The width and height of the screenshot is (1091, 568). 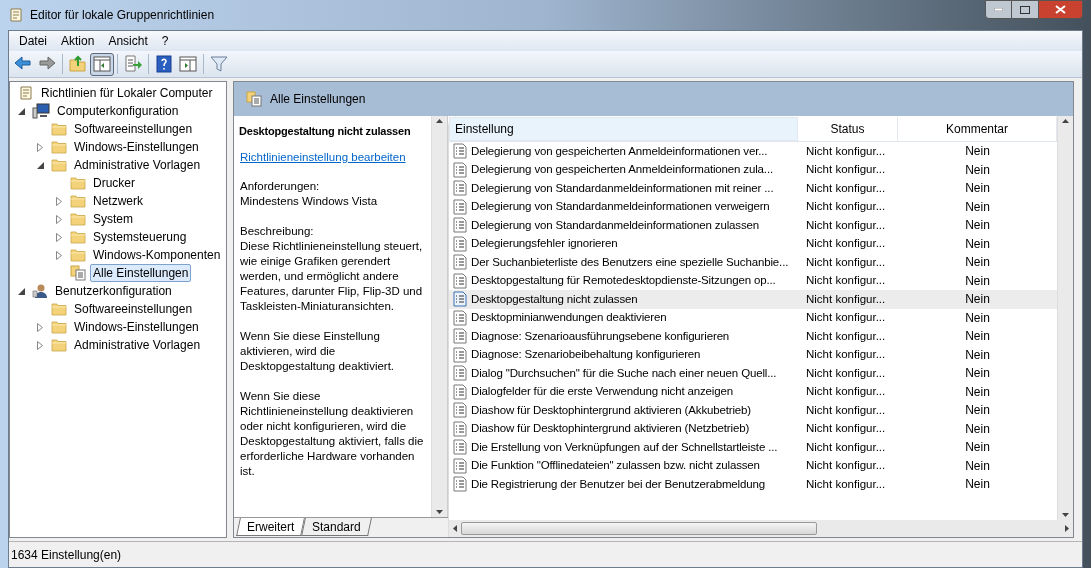 I want to click on table-row: Desktopgestaltung nicht zulassen Nicht konfigur... Nein, so click(x=753, y=299).